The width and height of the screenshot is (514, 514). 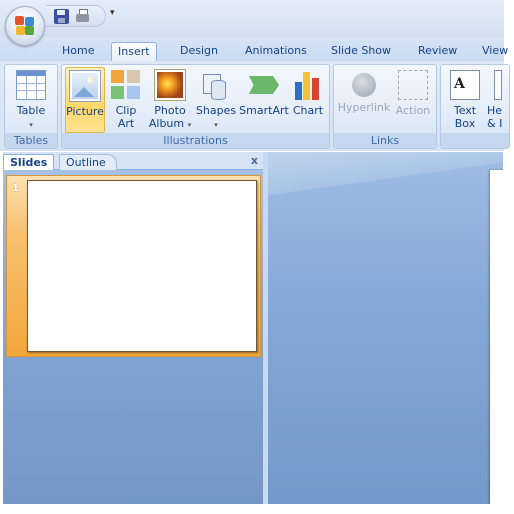 What do you see at coordinates (31, 110) in the screenshot?
I see `table-label: Table` at bounding box center [31, 110].